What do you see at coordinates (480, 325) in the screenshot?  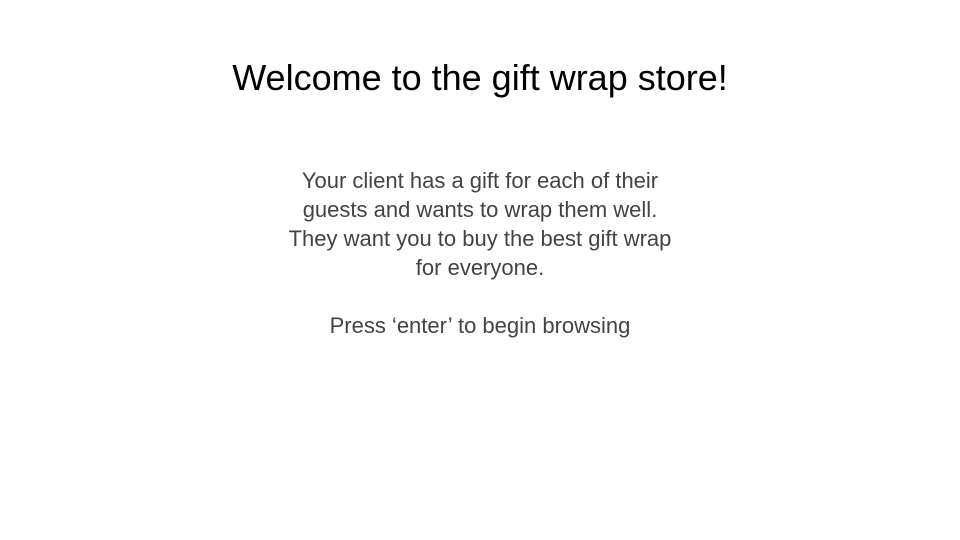 I see `begin-instruction: Press ‘enter’ to begin browsing` at bounding box center [480, 325].